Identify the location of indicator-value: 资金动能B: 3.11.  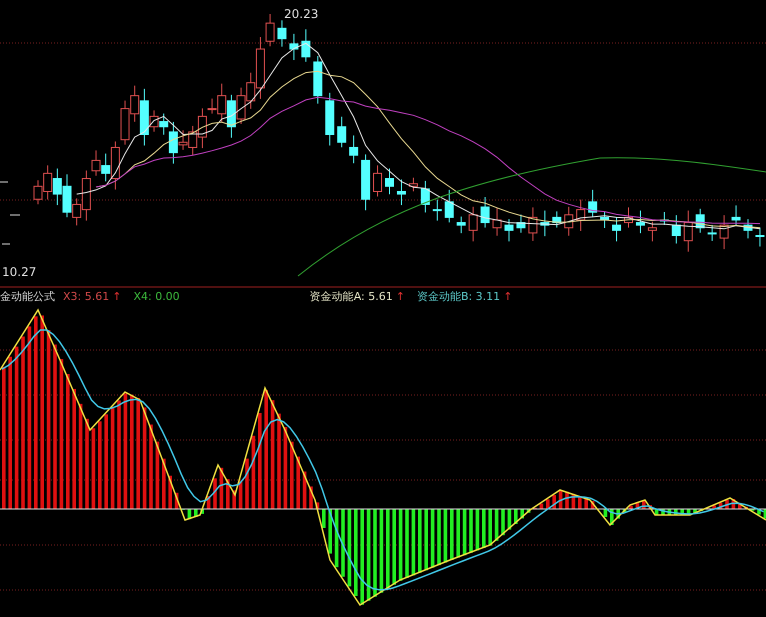
(458, 296).